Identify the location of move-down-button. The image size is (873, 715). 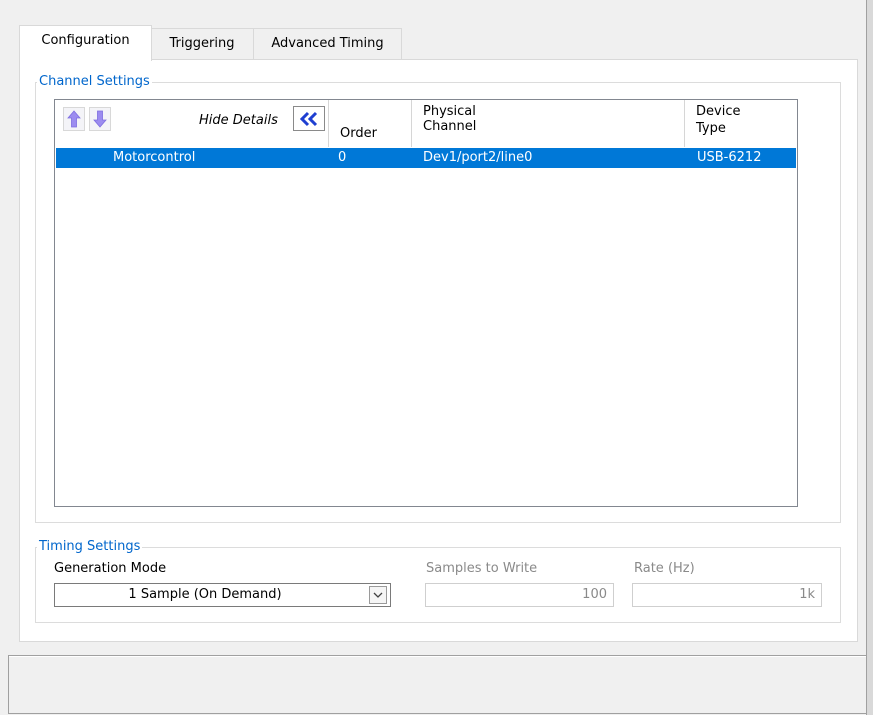
(100, 119).